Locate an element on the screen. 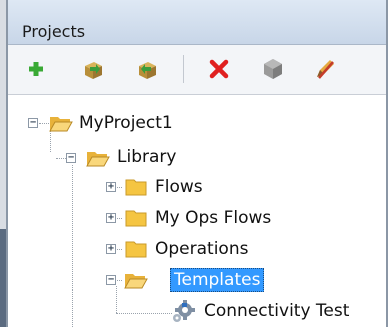 Image resolution: width=392 pixels, height=327 pixels. tree-item-connectivity-test: Connectivity Test is located at coordinates (276, 311).